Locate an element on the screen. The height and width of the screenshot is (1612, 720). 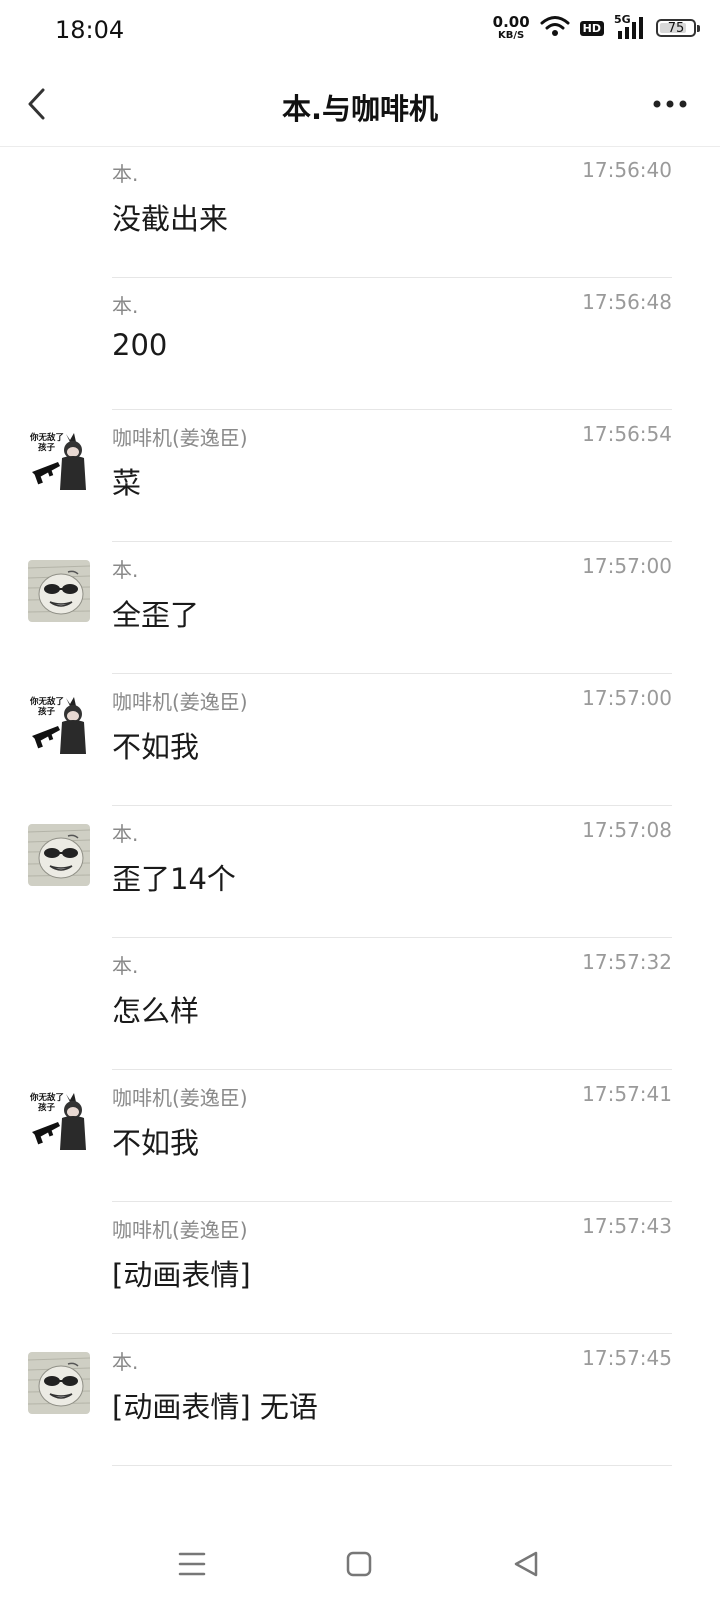
message-item: 本. 17:56:40 没截出来 is located at coordinates (360, 212).